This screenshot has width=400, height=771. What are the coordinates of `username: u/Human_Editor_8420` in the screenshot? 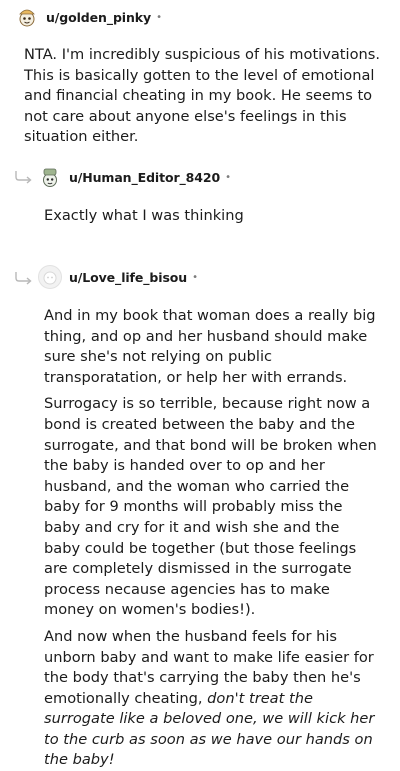 It's located at (144, 177).